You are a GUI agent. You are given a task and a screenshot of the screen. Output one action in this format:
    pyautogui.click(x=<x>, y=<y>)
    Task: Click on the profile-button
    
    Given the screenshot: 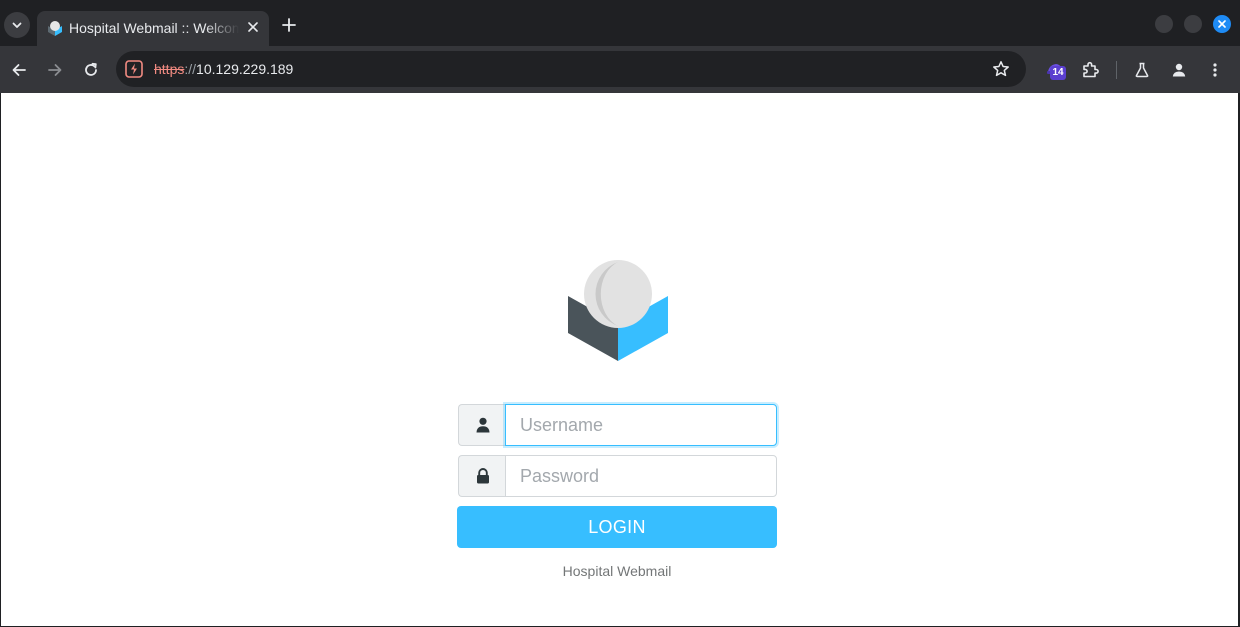 What is the action you would take?
    pyautogui.click(x=1179, y=70)
    